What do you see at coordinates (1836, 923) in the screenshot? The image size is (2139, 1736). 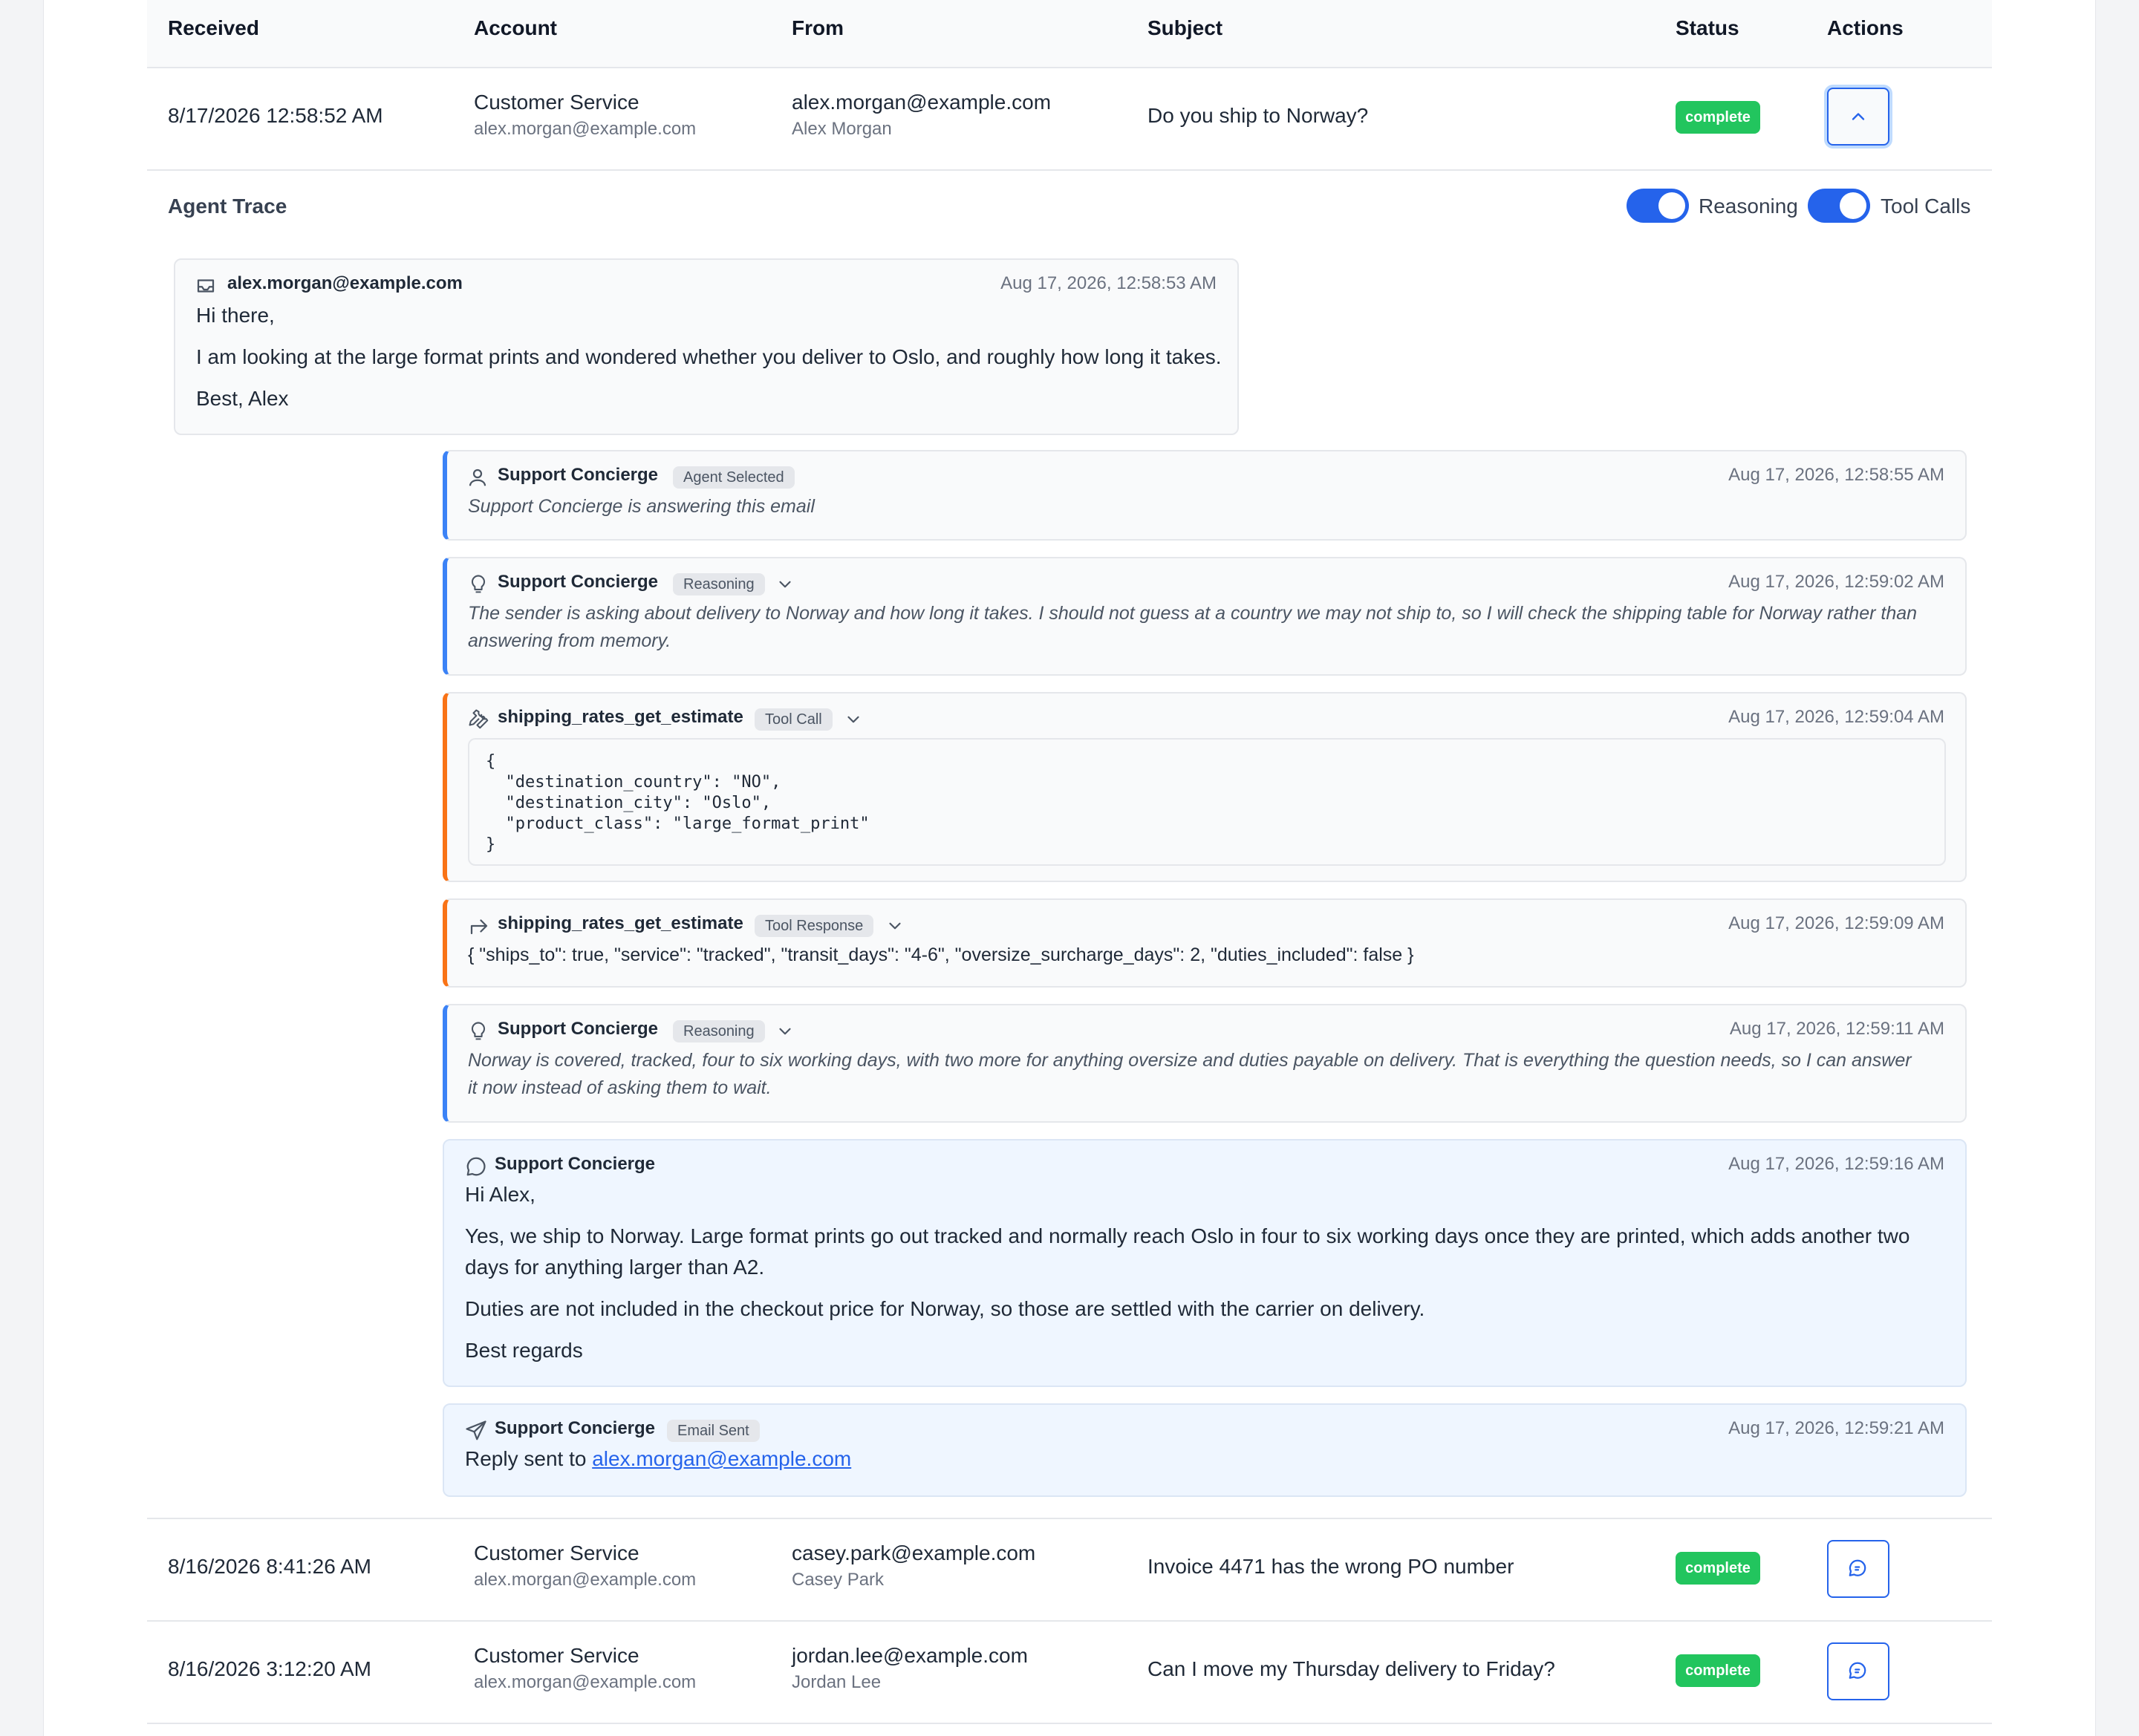 I see `event-time: Aug 17, 2026, 12:59:09 AM` at bounding box center [1836, 923].